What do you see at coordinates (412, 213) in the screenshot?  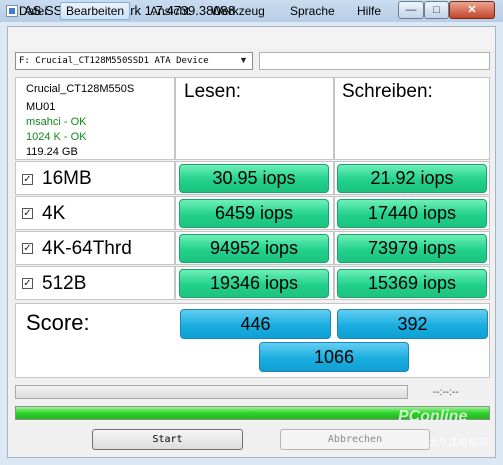 I see `write-4k-result: 17440 iops` at bounding box center [412, 213].